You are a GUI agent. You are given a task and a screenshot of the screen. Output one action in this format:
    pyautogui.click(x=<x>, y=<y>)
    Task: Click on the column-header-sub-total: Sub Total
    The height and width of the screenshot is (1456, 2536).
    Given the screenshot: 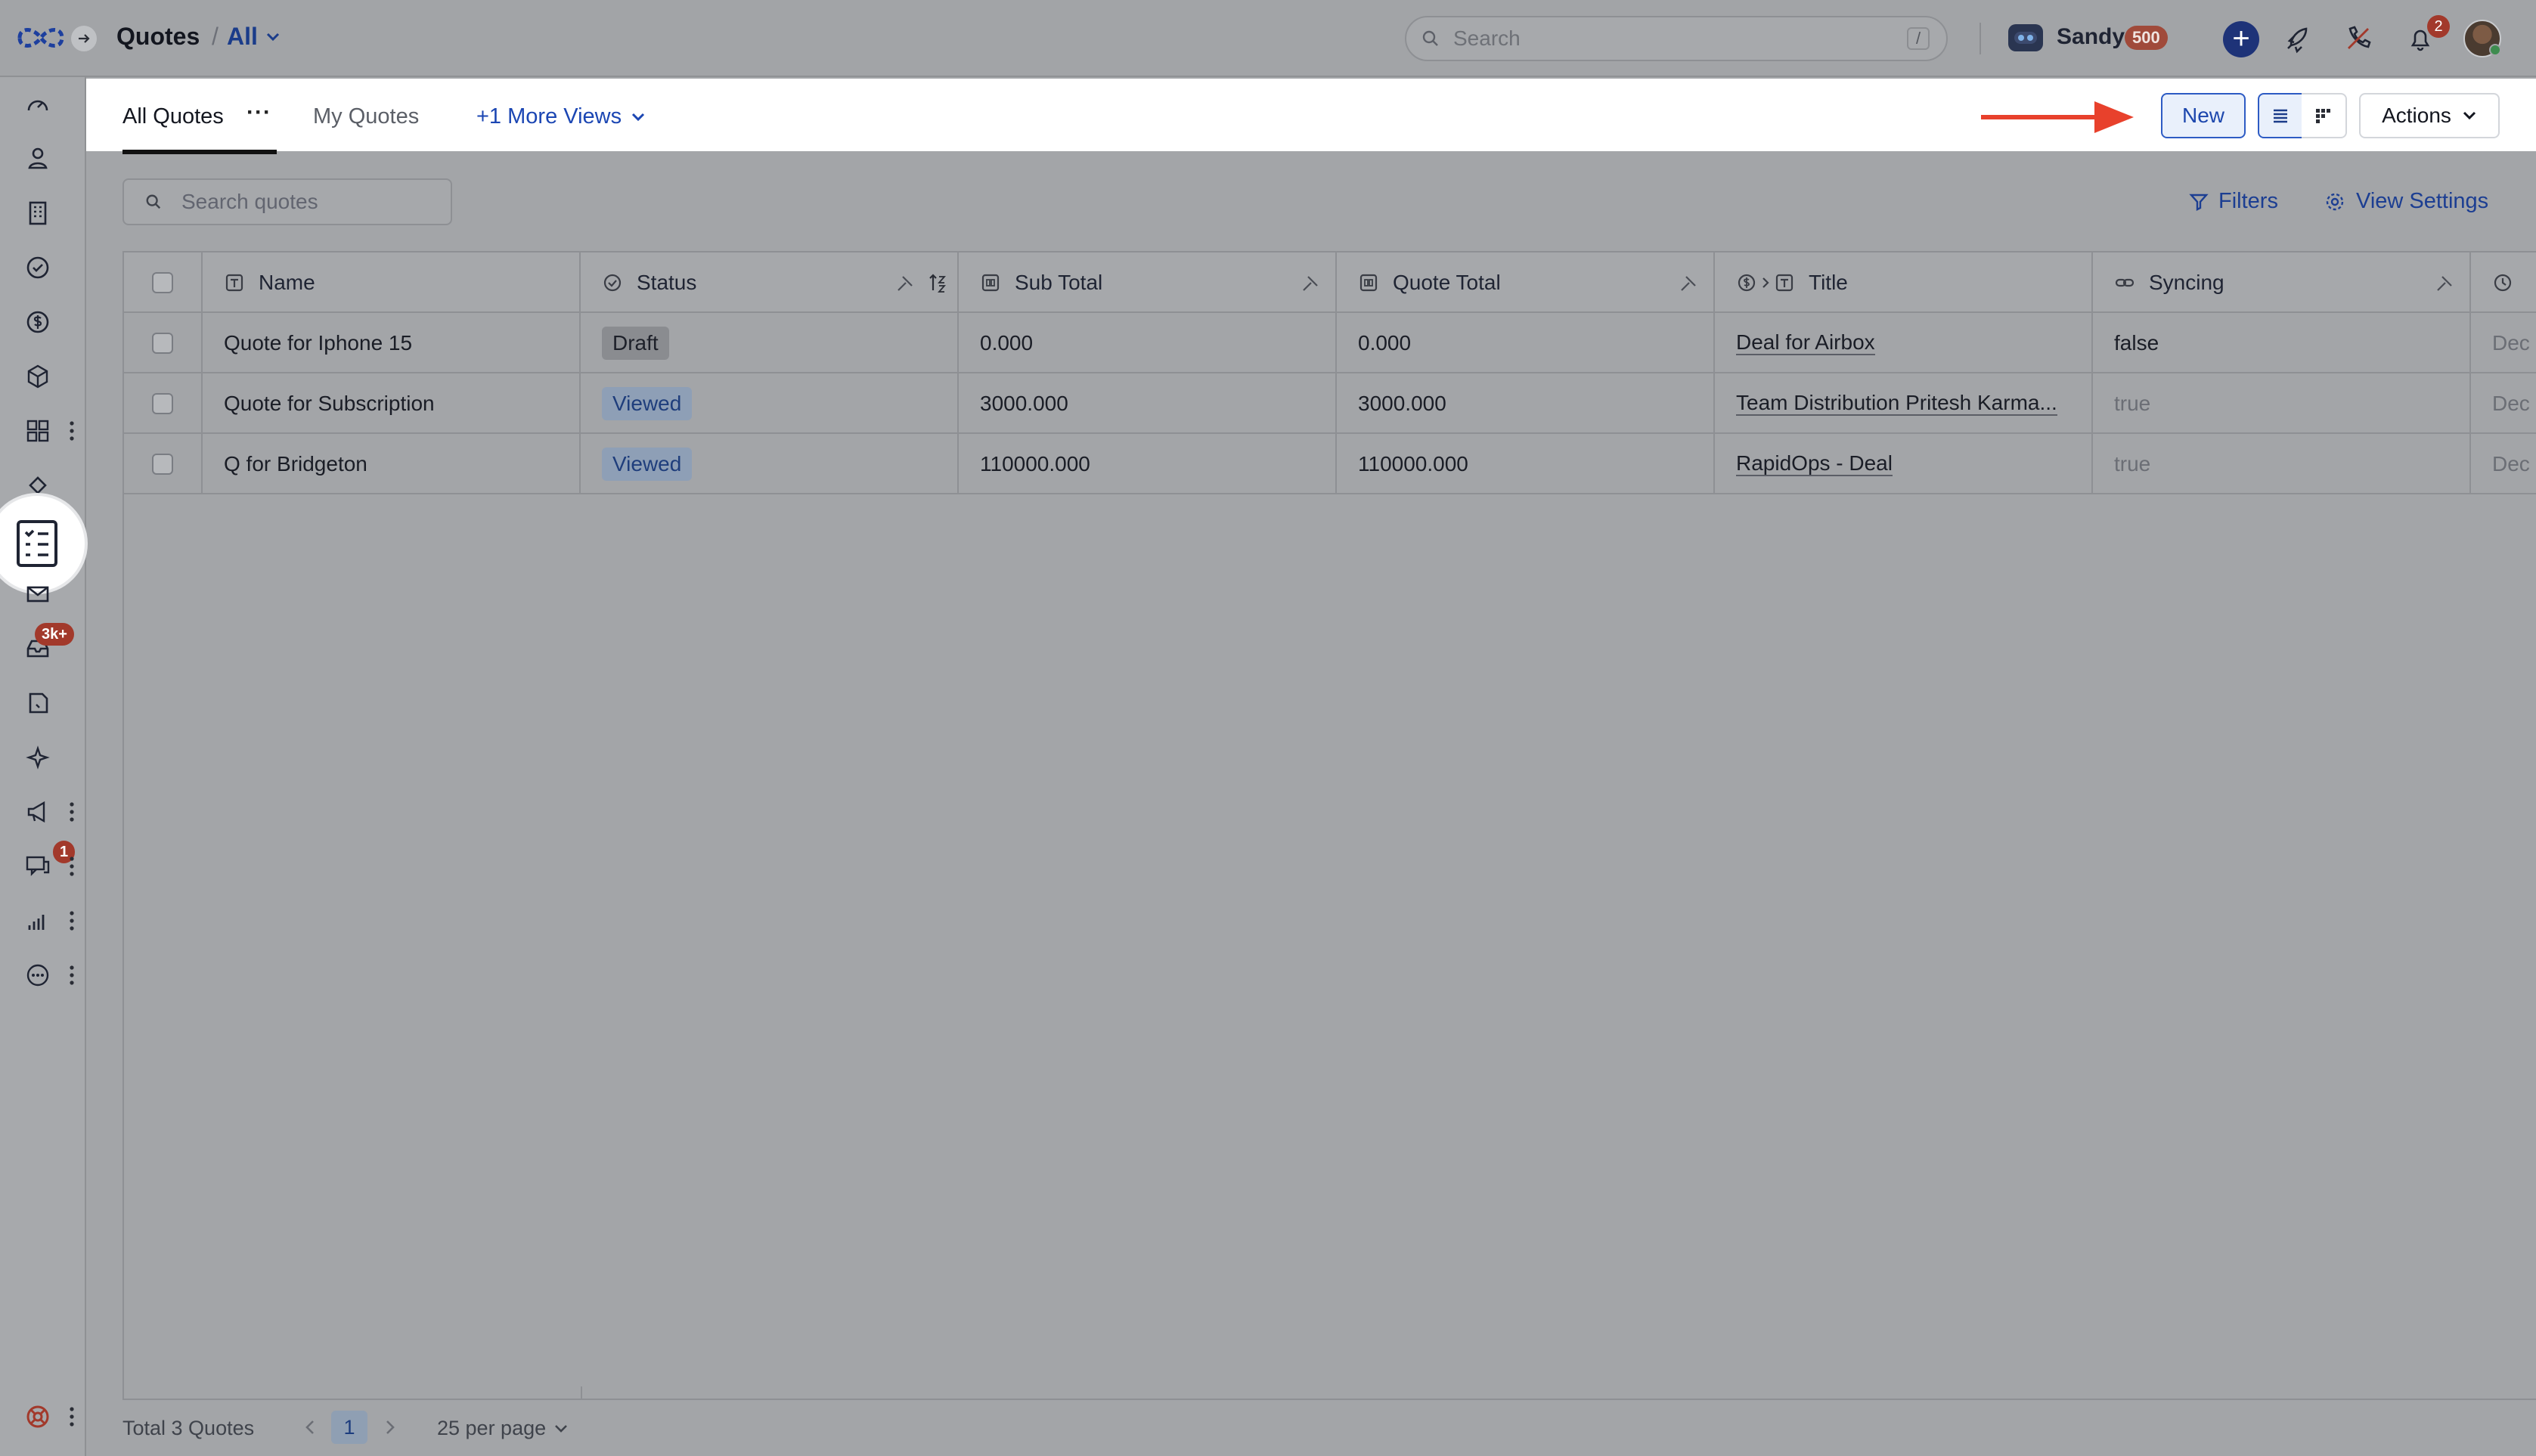 What is the action you would take?
    pyautogui.click(x=1148, y=282)
    